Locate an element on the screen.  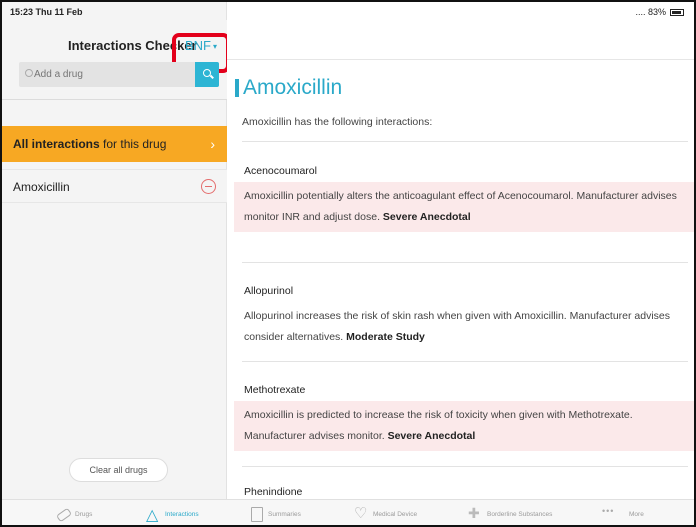
sidebar-header: Interactions Checker BNF ▾ is located at coordinates (116, 60).